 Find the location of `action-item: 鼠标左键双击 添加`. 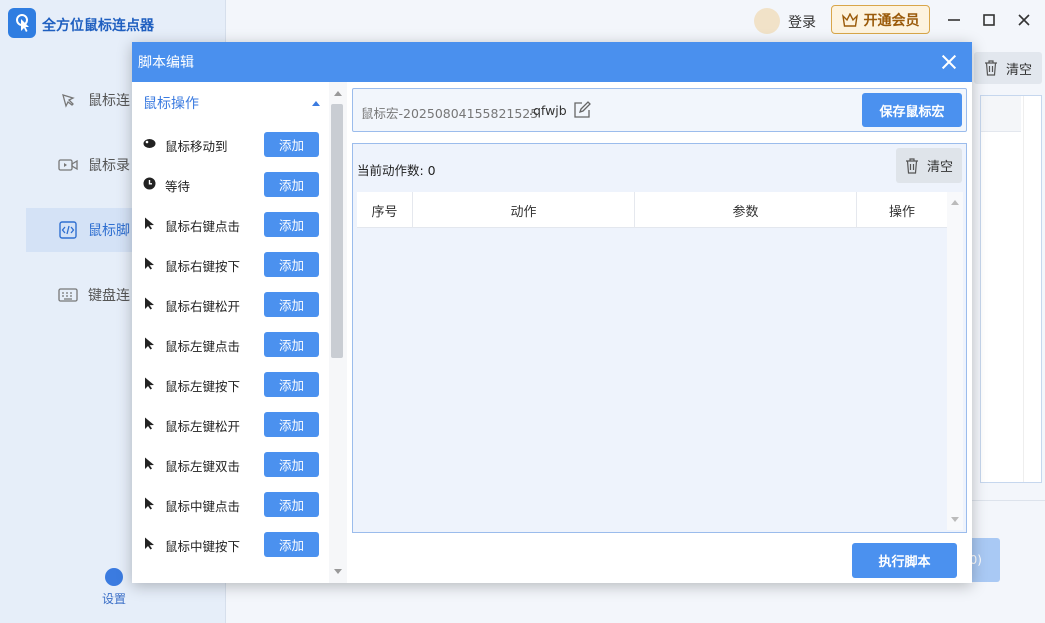

action-item: 鼠标左键双击 添加 is located at coordinates (230, 464).